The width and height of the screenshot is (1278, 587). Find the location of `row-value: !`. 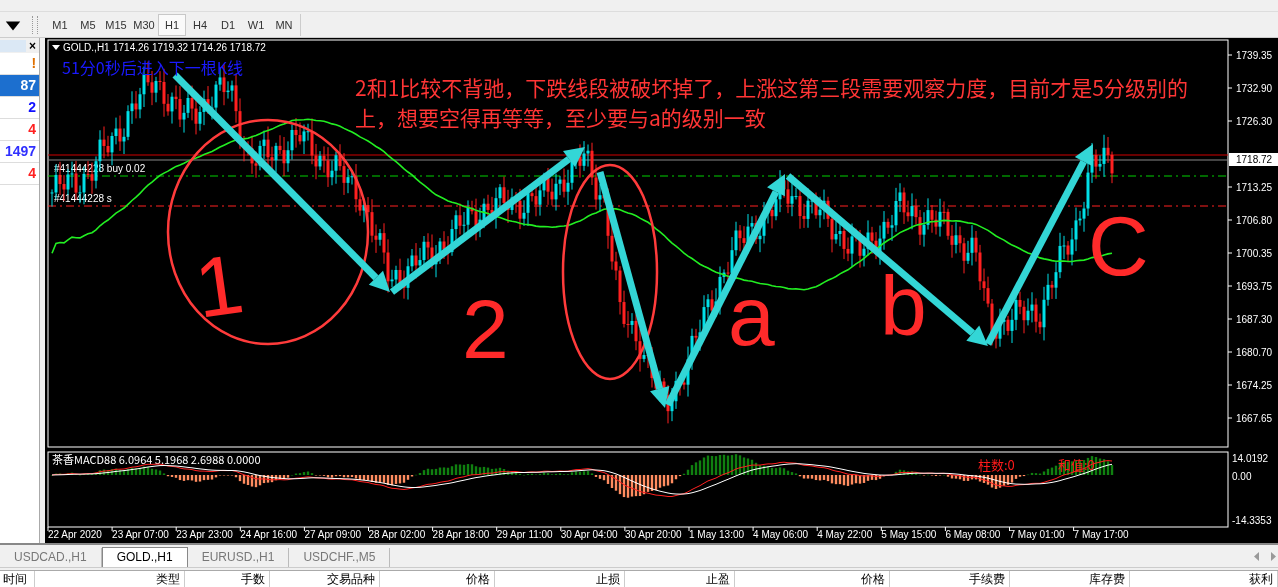

row-value: ! is located at coordinates (34, 63).